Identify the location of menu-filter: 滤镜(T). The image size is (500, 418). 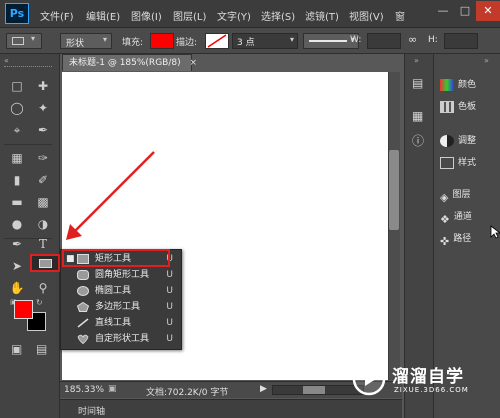
(322, 15).